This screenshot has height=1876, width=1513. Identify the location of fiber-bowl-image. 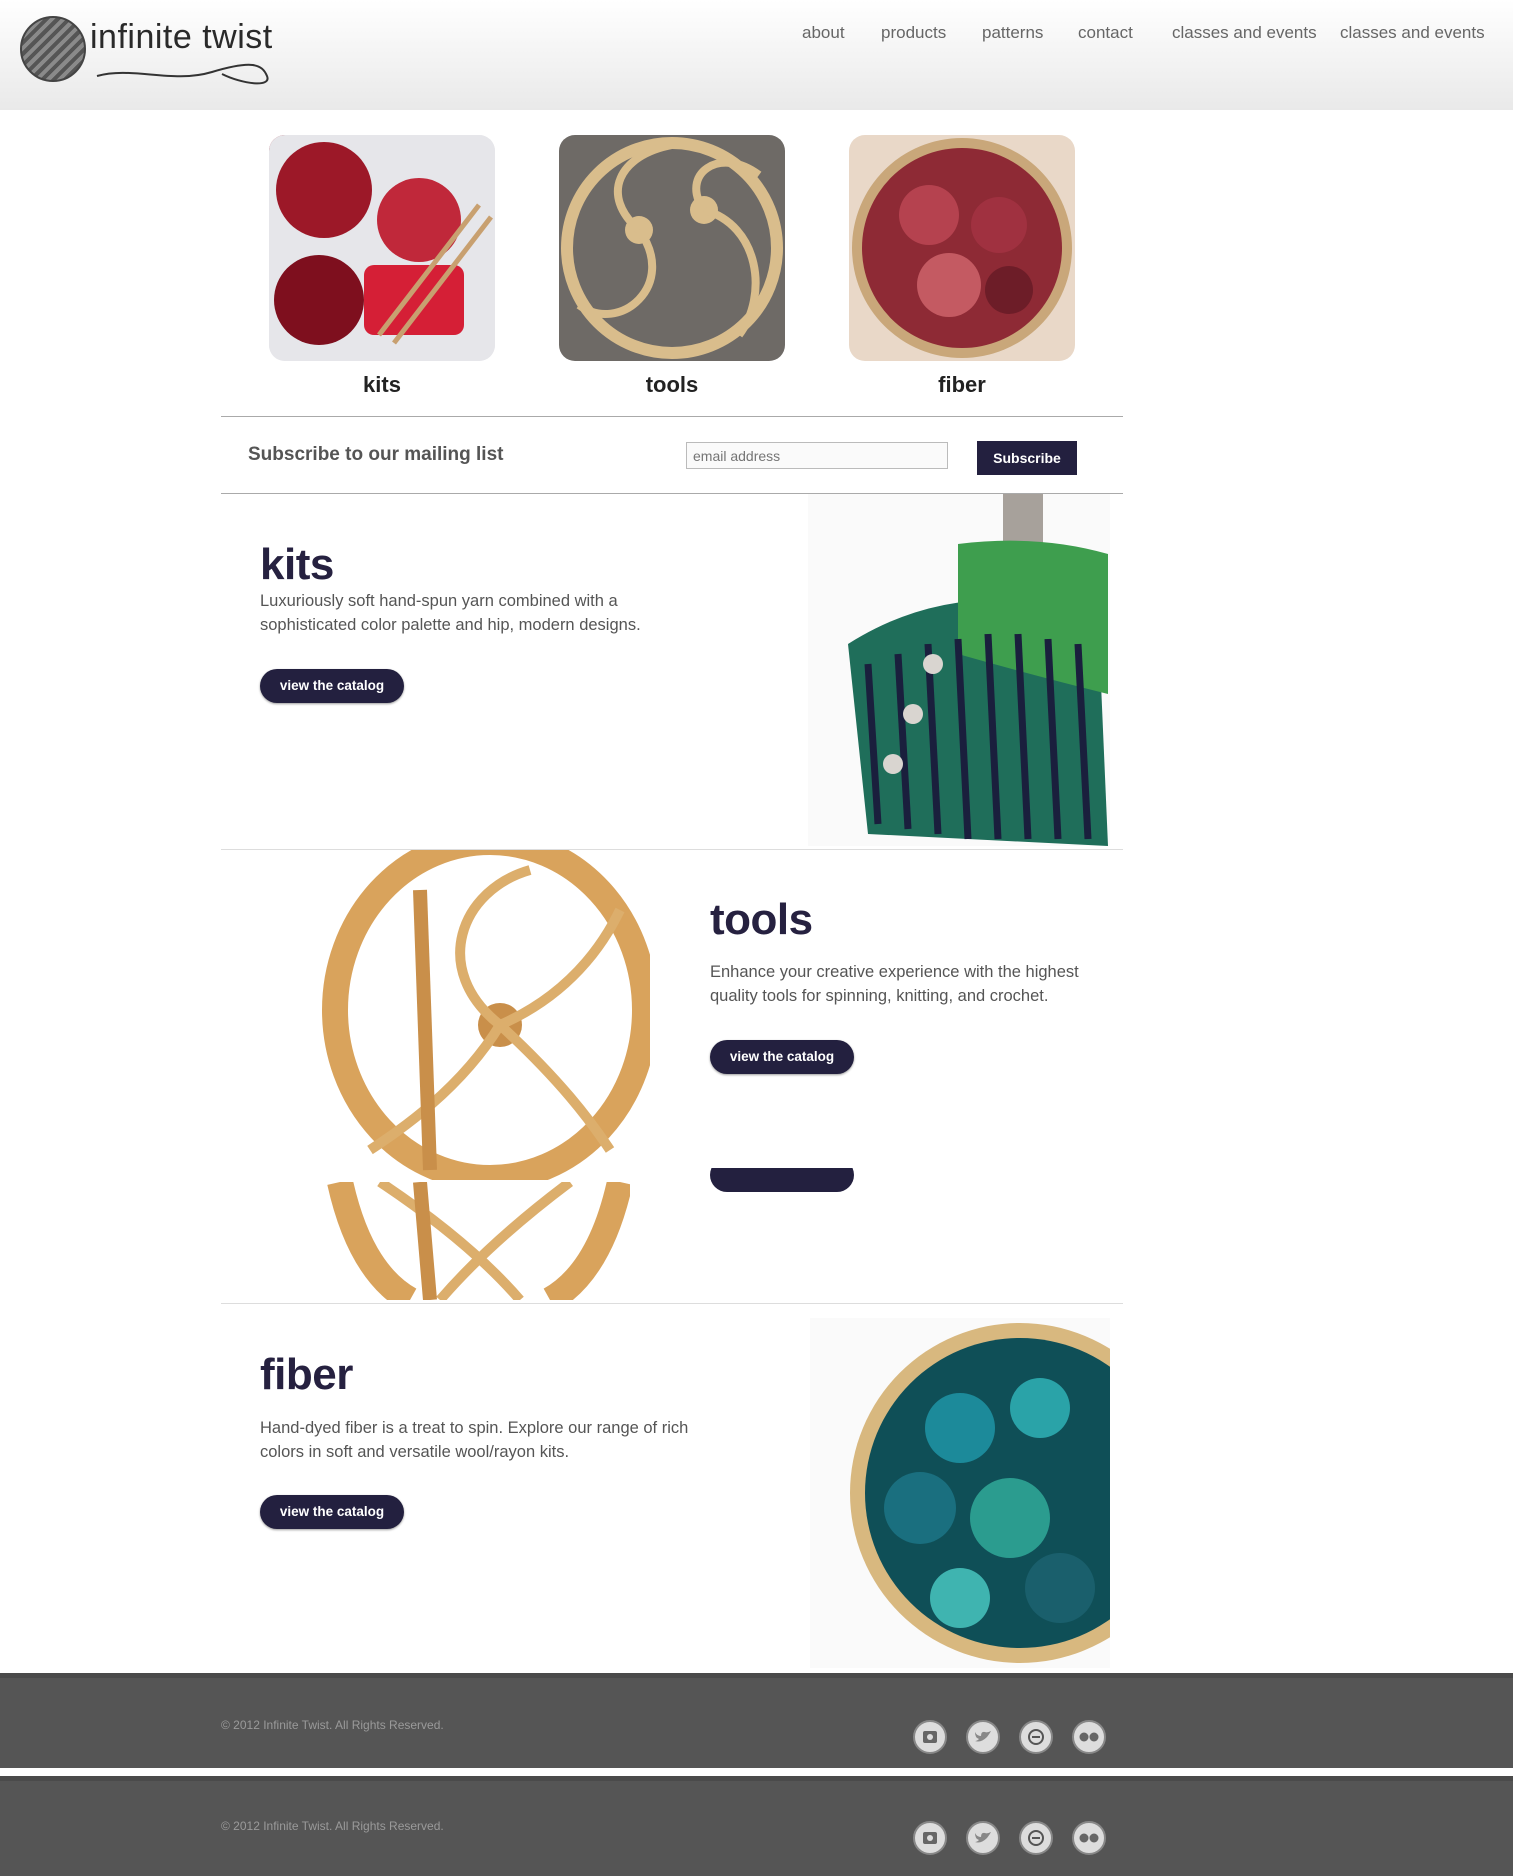
(960, 1493).